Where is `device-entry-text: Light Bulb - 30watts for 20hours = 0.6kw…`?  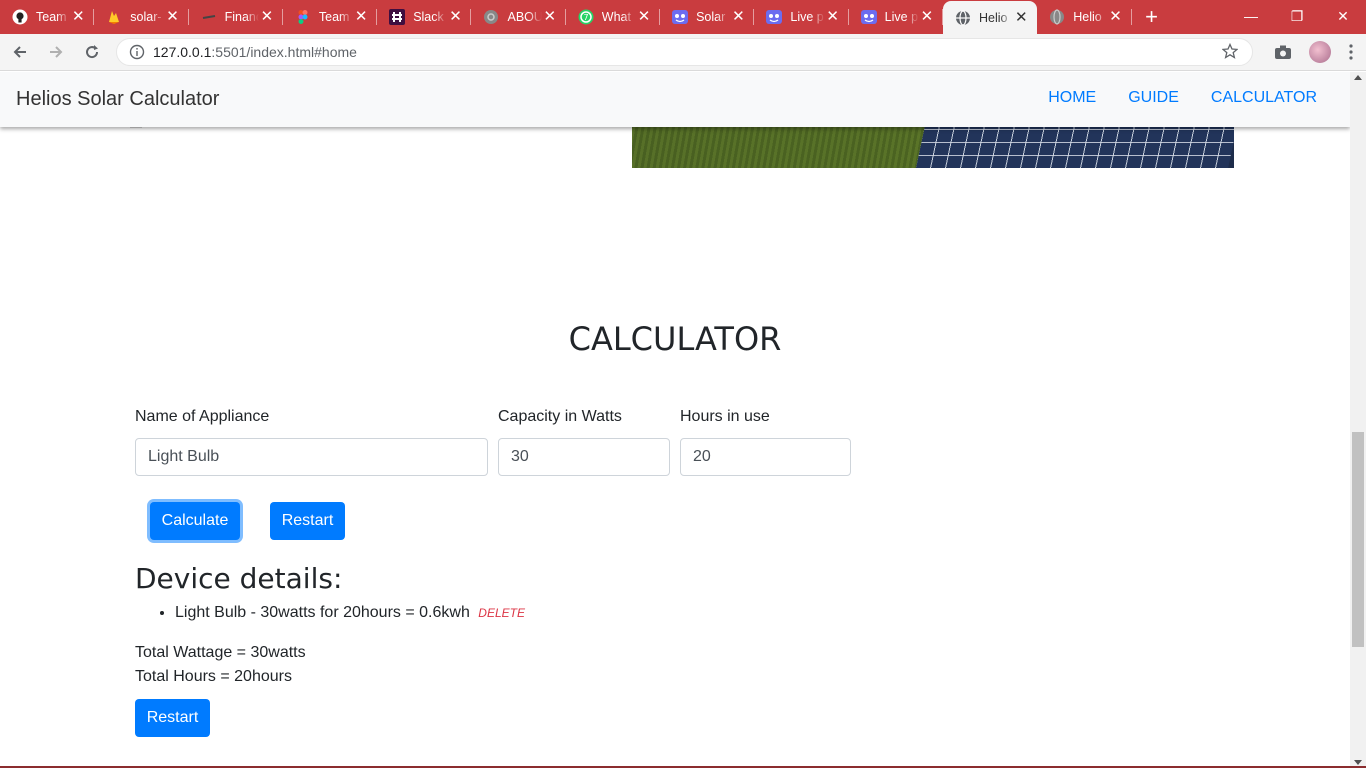
device-entry-text: Light Bulb - 30watts for 20hours = 0.6kw… is located at coordinates (322, 612).